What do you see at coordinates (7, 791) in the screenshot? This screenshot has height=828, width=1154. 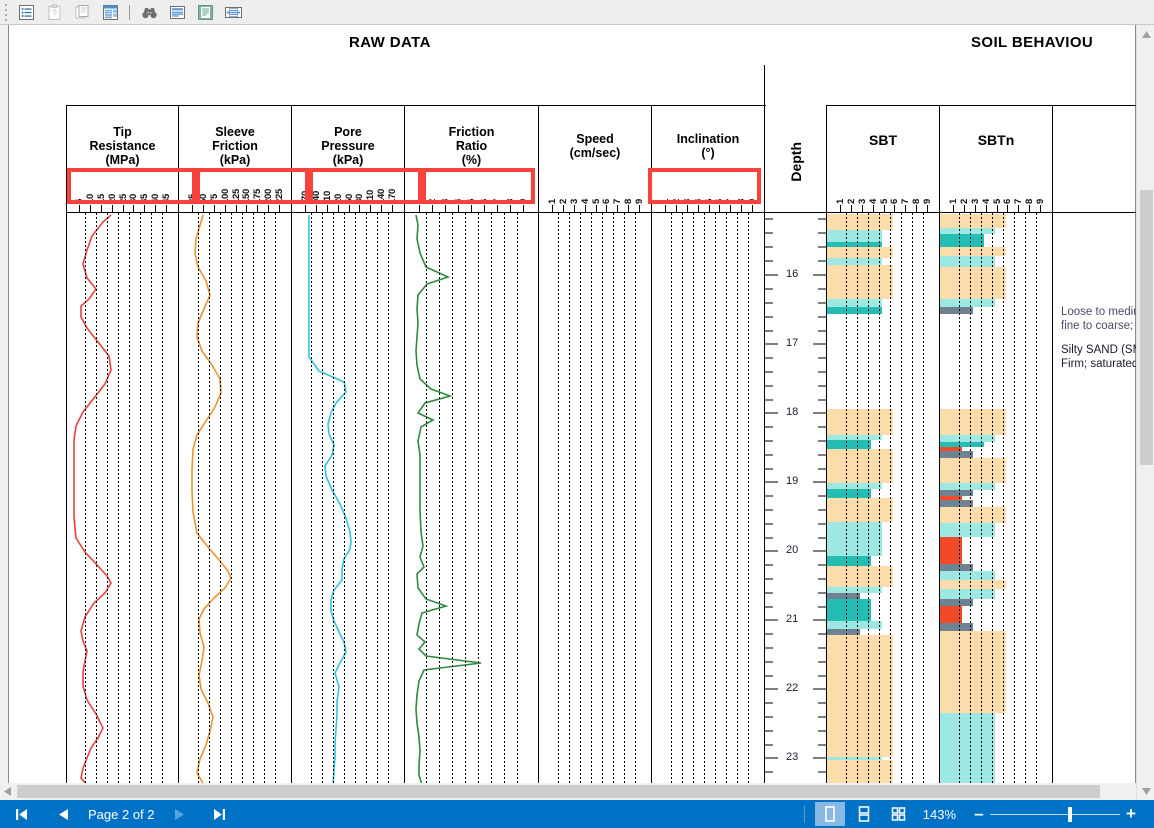 I see `scroll-left-arrow` at bounding box center [7, 791].